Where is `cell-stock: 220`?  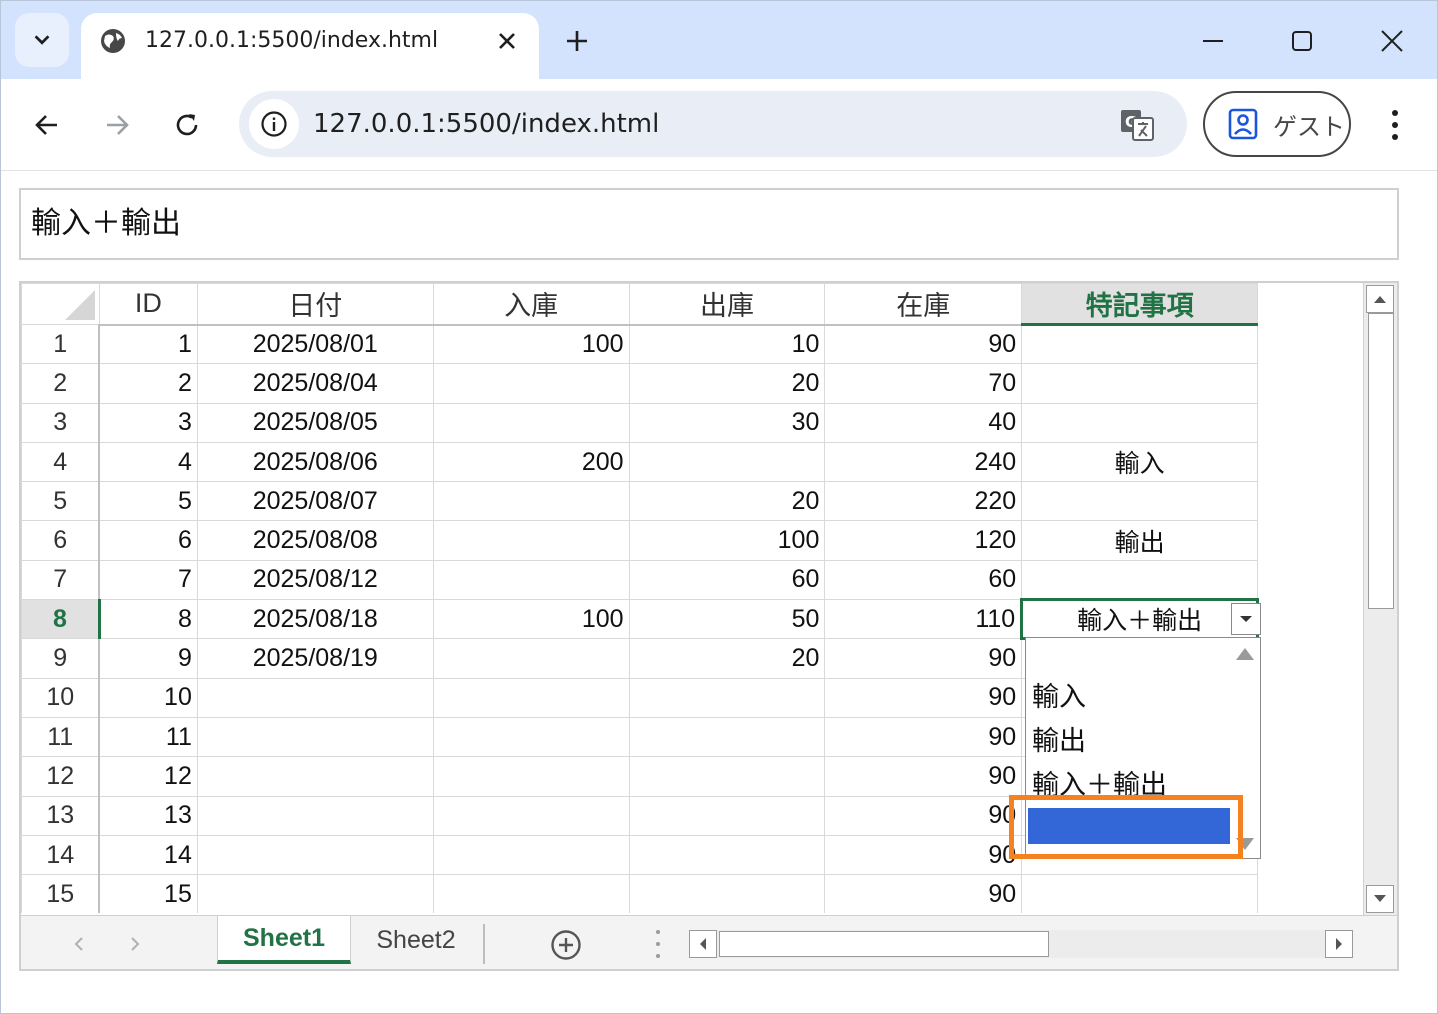 cell-stock: 220 is located at coordinates (923, 501).